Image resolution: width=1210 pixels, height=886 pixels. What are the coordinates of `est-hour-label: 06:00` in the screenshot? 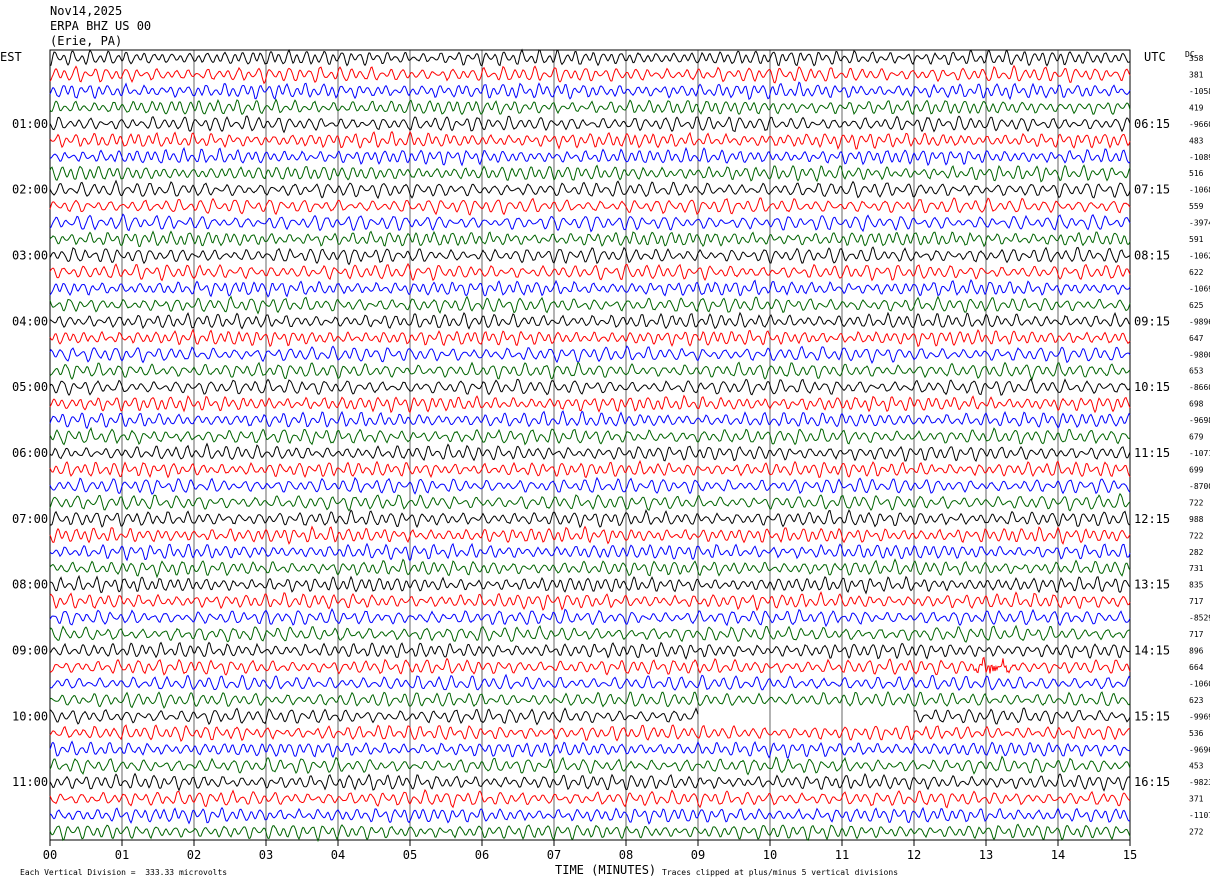 It's located at (30, 453).